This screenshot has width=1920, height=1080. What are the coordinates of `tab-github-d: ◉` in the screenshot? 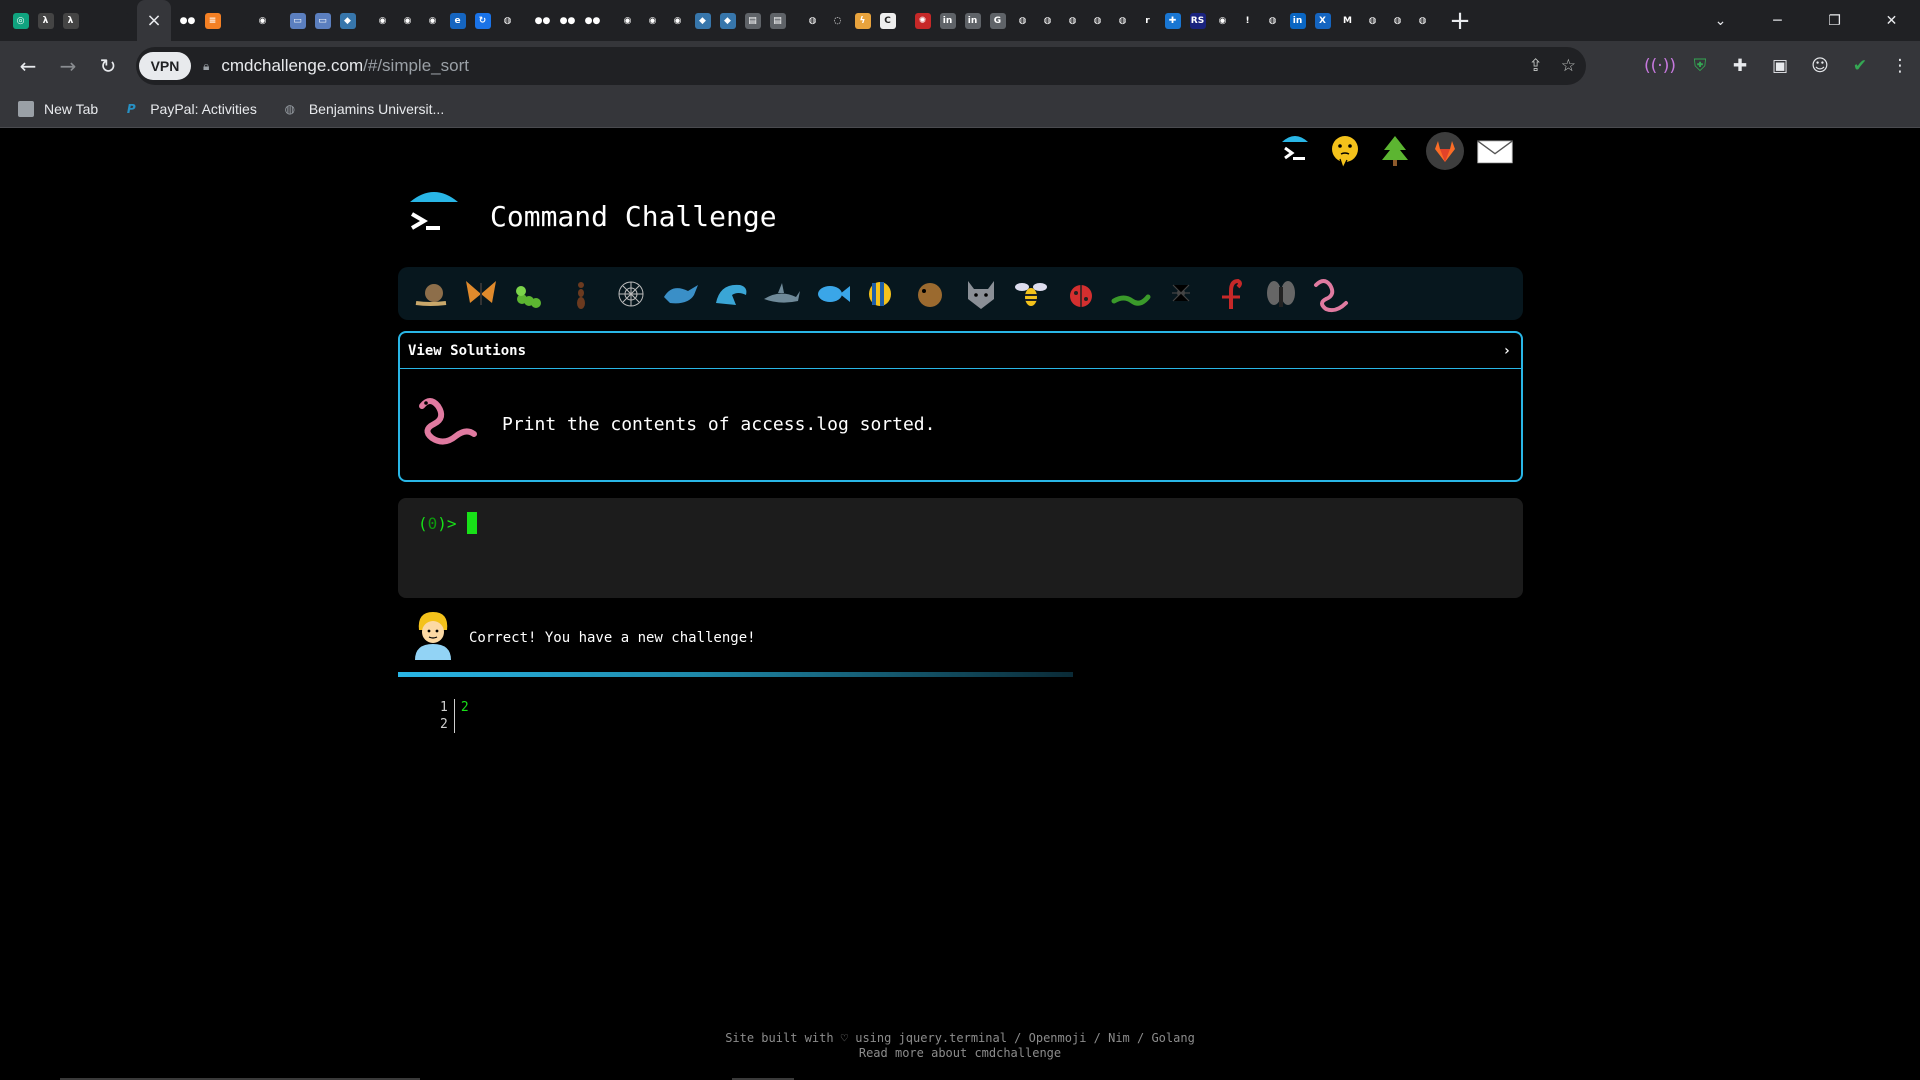 It's located at (432, 20).